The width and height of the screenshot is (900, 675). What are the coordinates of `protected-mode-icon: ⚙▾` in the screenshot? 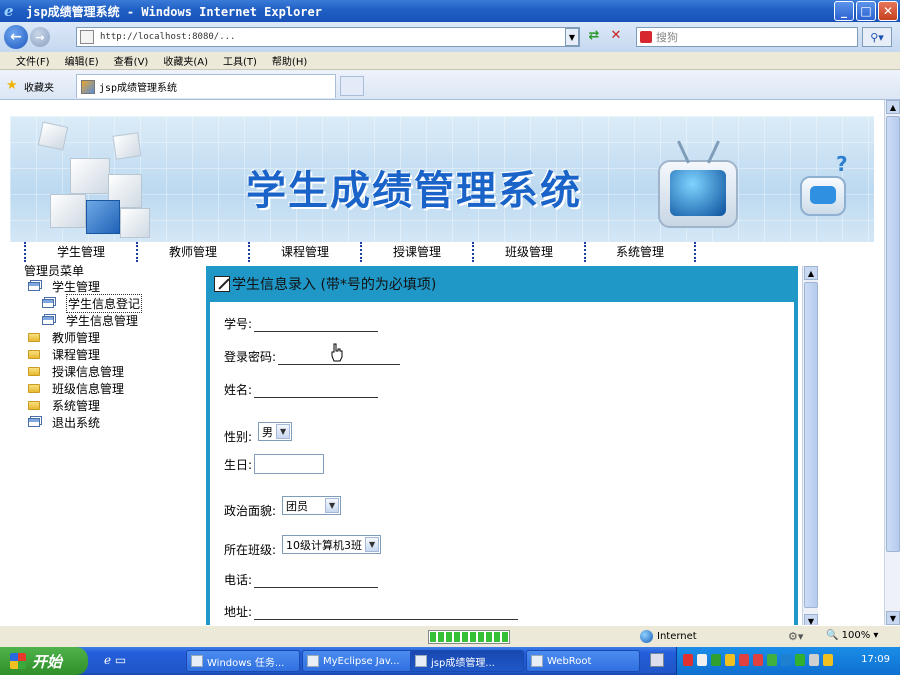 It's located at (795, 636).